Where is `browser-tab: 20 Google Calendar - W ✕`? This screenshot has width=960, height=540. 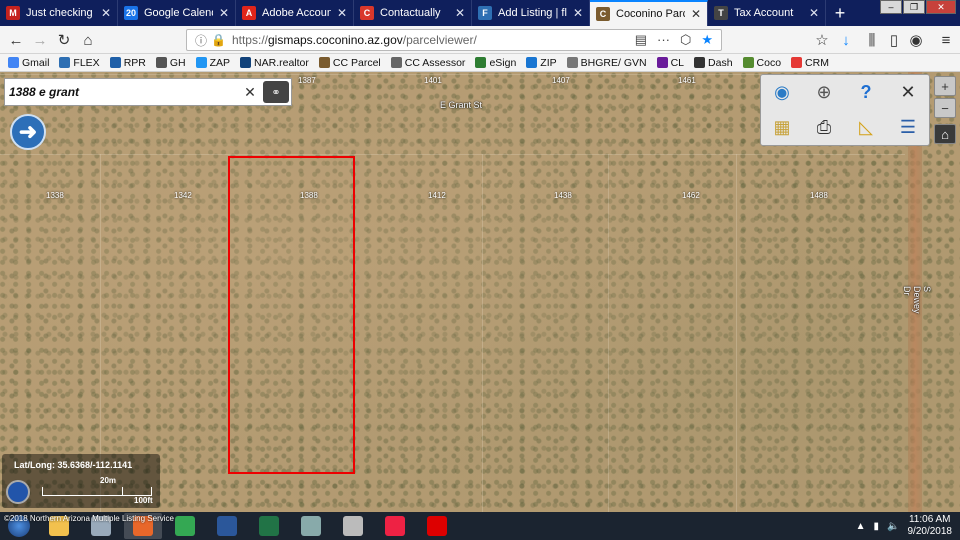
browser-tab: 20 Google Calendar - W ✕ is located at coordinates (177, 13).